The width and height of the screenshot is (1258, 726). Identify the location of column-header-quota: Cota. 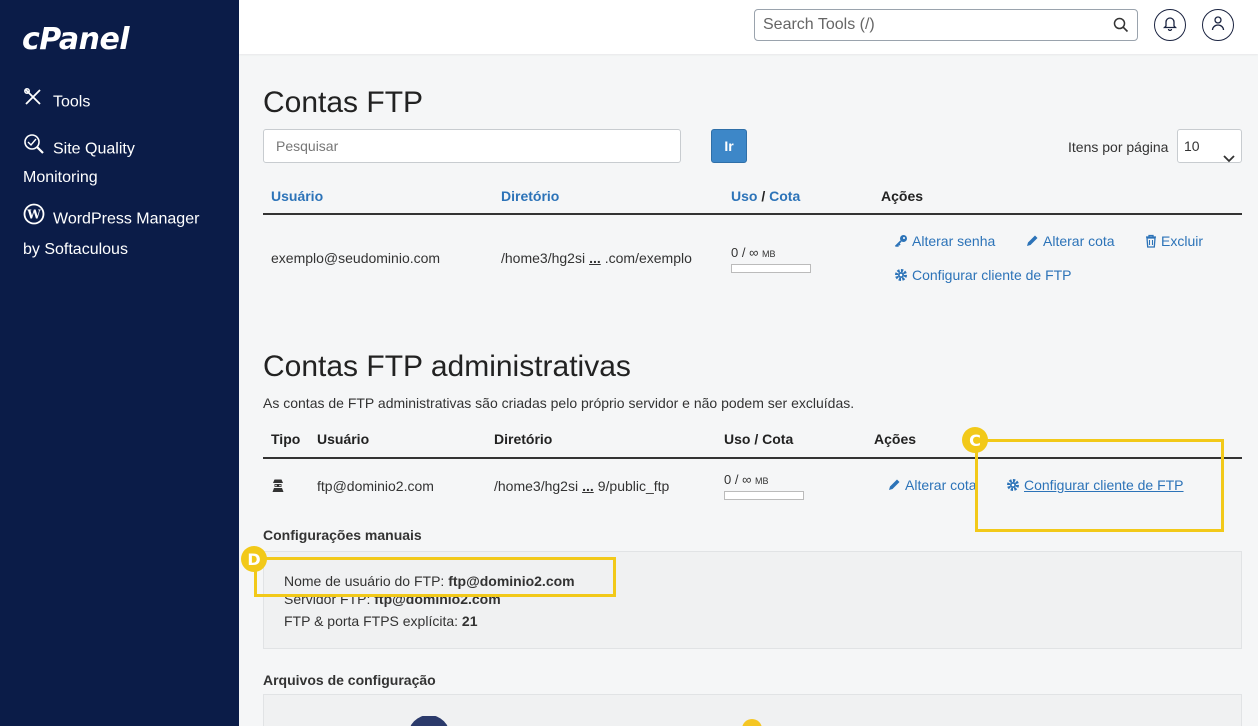
(784, 196).